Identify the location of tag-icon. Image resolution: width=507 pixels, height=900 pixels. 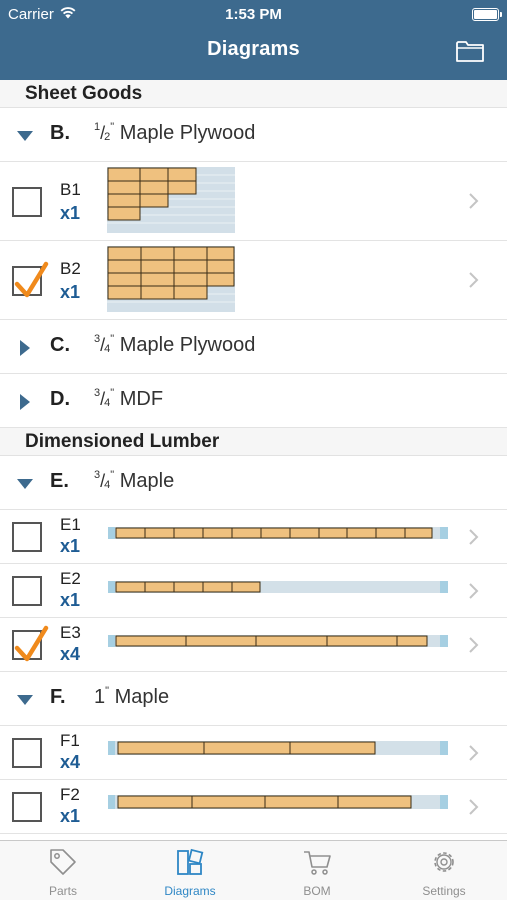
(63, 862).